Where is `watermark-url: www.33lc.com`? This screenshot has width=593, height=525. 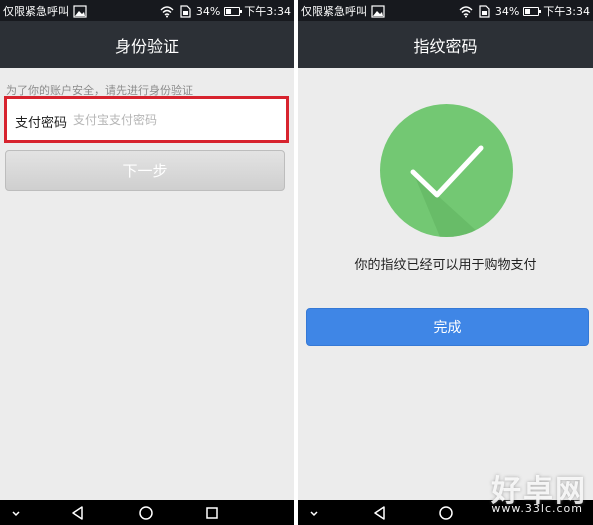 watermark-url: www.33lc.com is located at coordinates (537, 508).